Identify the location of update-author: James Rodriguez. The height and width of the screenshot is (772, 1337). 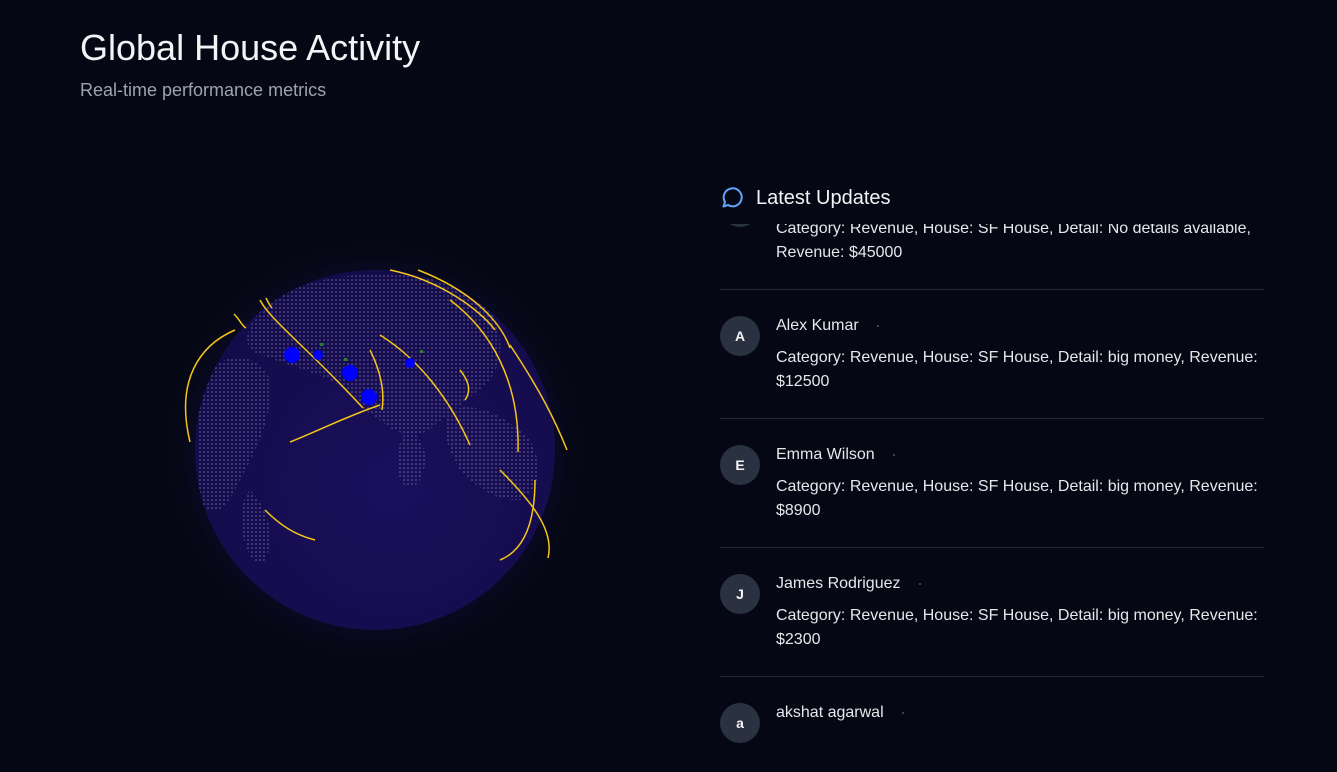
(848, 584).